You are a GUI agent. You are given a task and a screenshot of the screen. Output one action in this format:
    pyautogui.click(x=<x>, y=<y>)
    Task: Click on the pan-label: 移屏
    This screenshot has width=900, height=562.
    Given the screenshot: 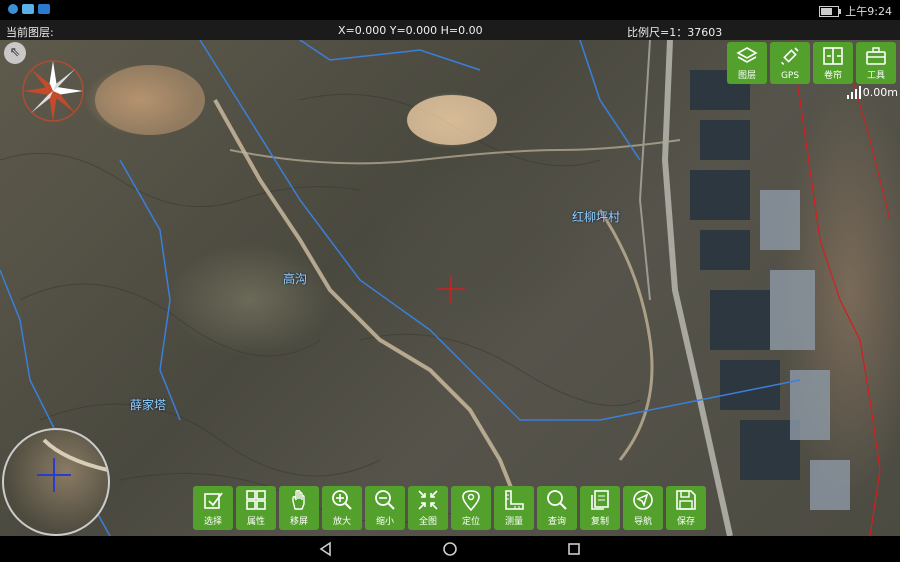 What is the action you would take?
    pyautogui.click(x=298, y=522)
    